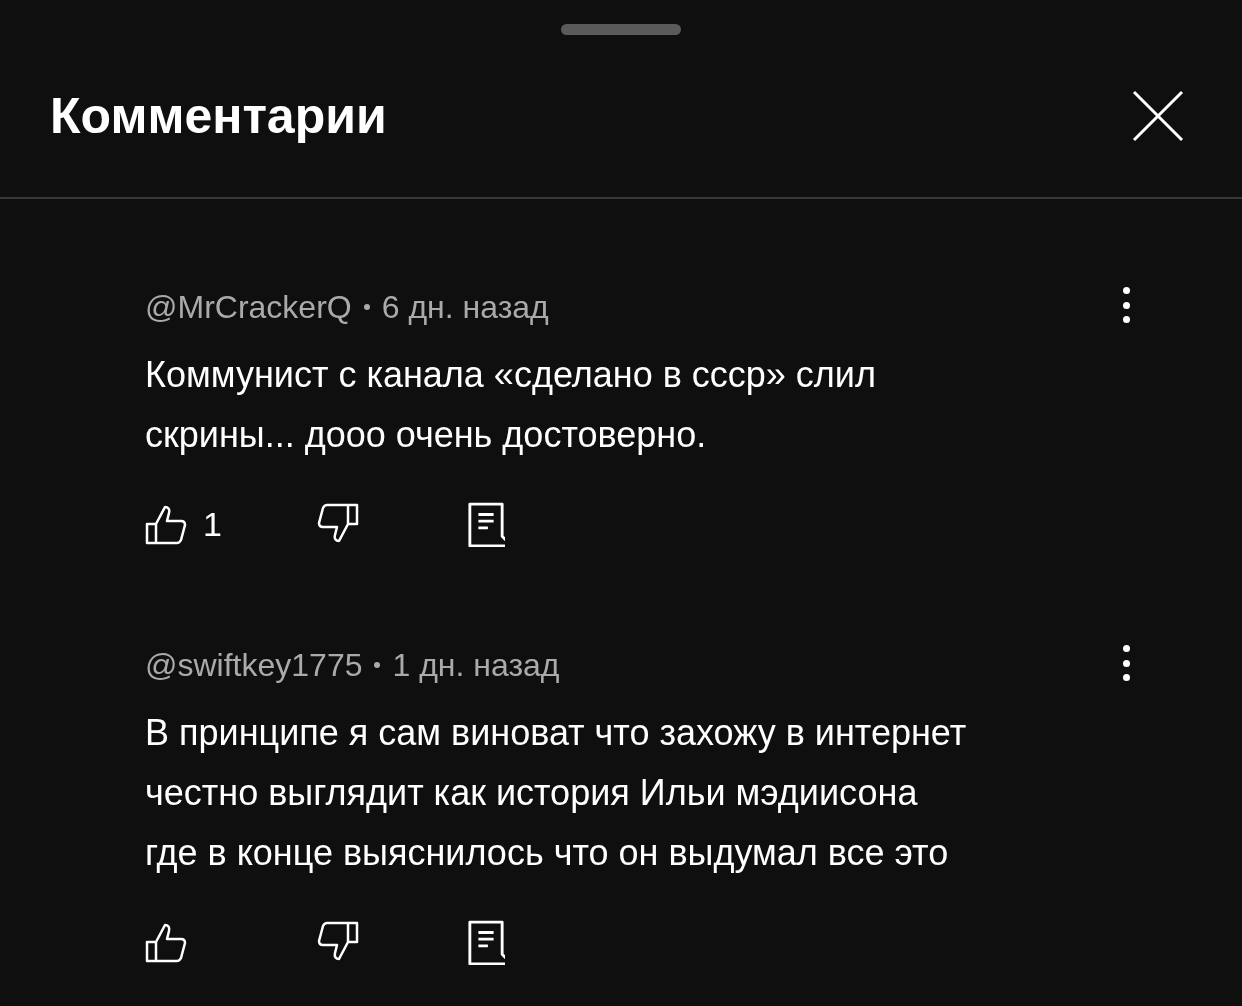 Image resolution: width=1242 pixels, height=1006 pixels. What do you see at coordinates (476, 665) in the screenshot?
I see `comment-time: 1 дн. назад` at bounding box center [476, 665].